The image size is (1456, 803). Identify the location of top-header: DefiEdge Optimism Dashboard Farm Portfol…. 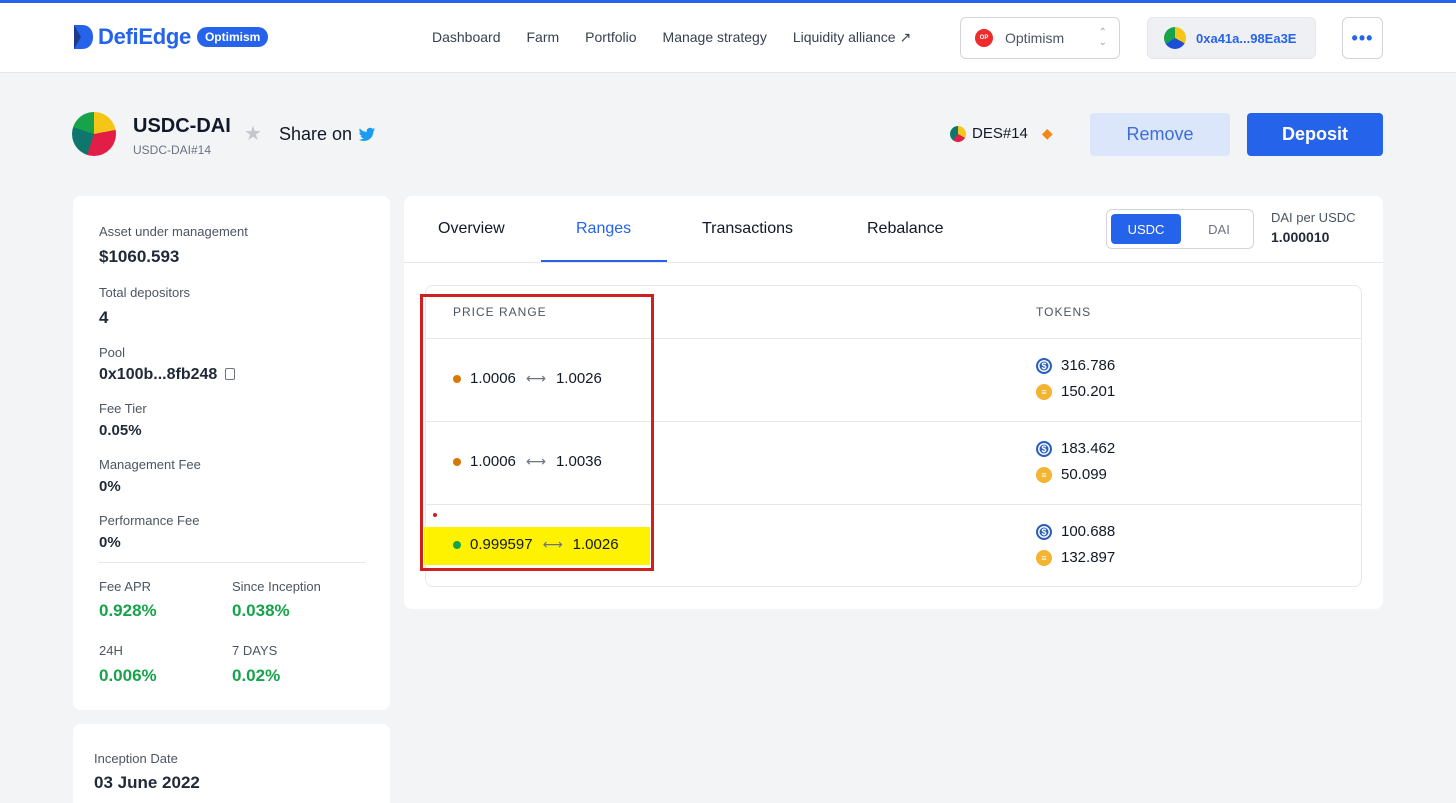
(728, 38).